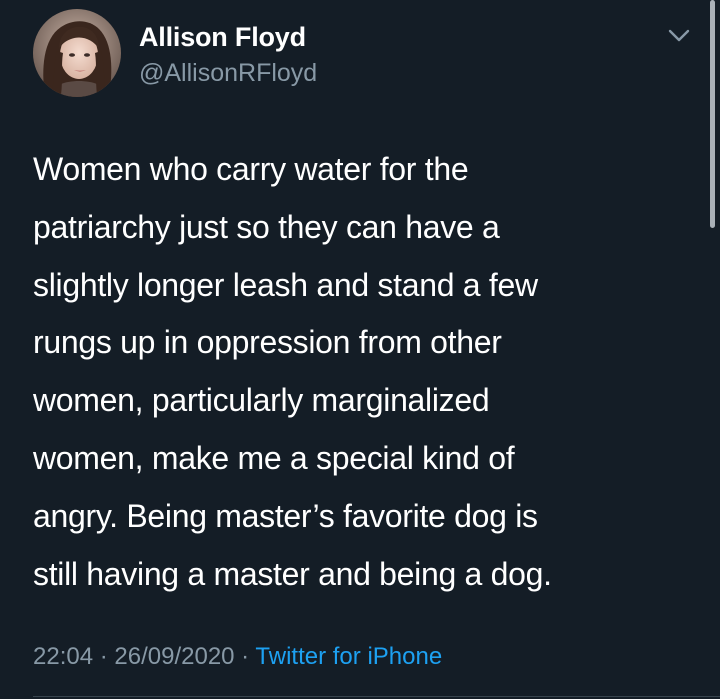 The image size is (720, 699). Describe the element at coordinates (266, 226) in the screenshot. I see `tweet-text-line: patriarchy just so they can have a` at that location.